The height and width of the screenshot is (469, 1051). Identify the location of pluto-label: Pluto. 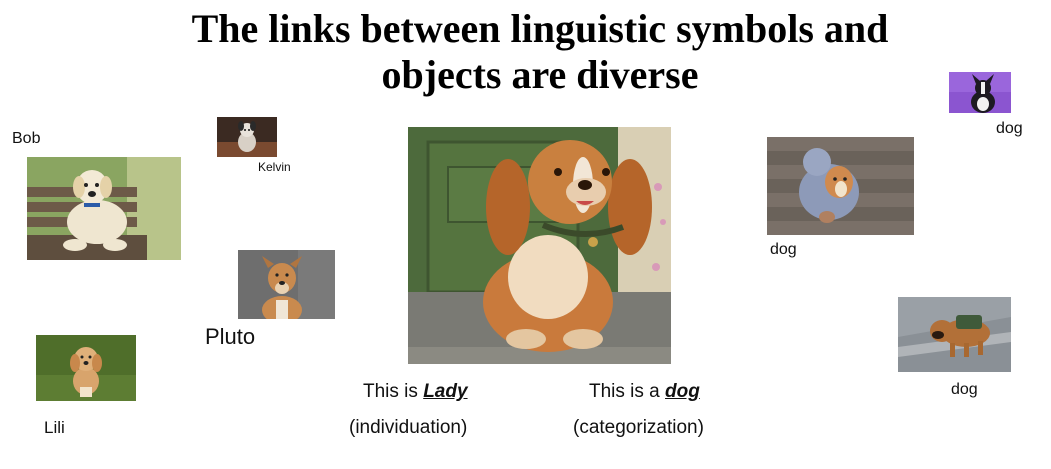
(230, 336).